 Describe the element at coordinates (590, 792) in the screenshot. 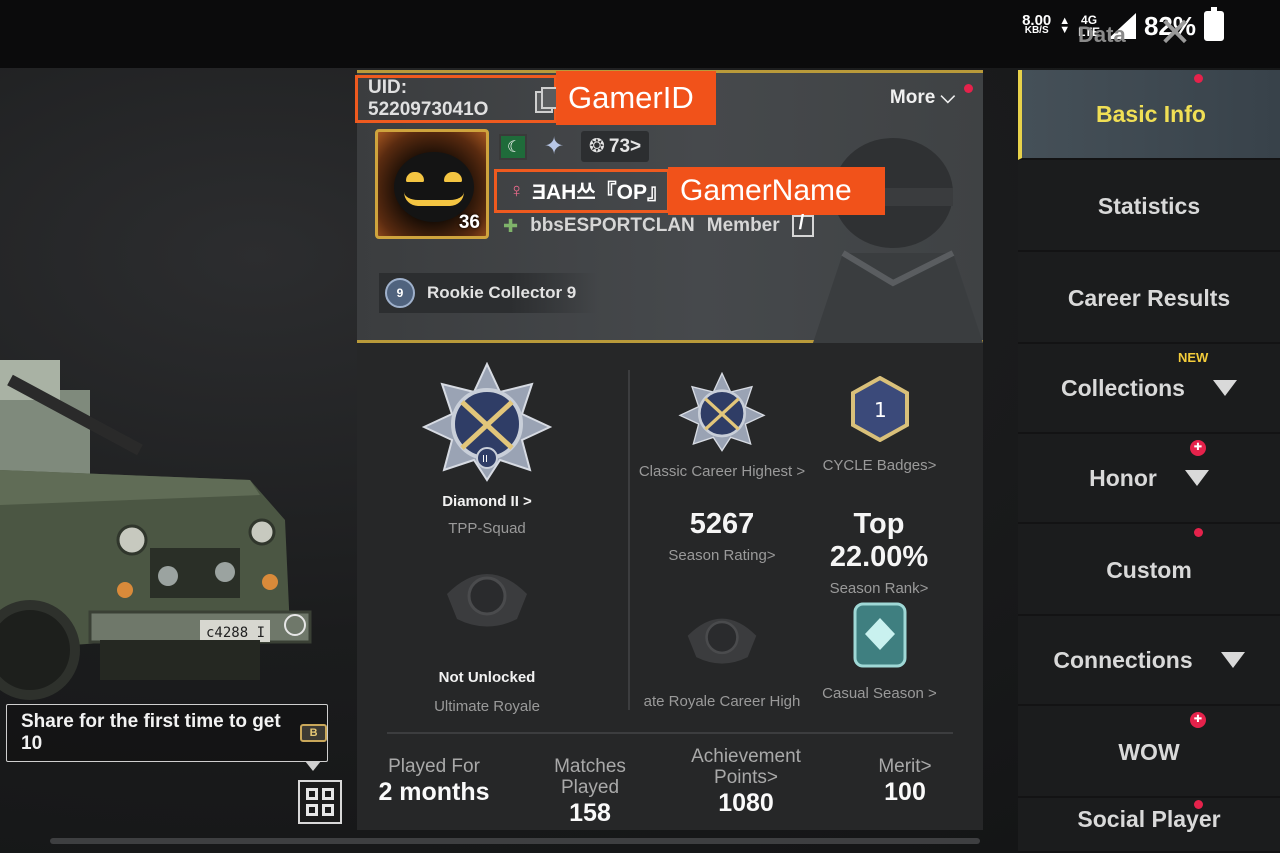

I see `matches-played-stat: Matches Played 158` at that location.